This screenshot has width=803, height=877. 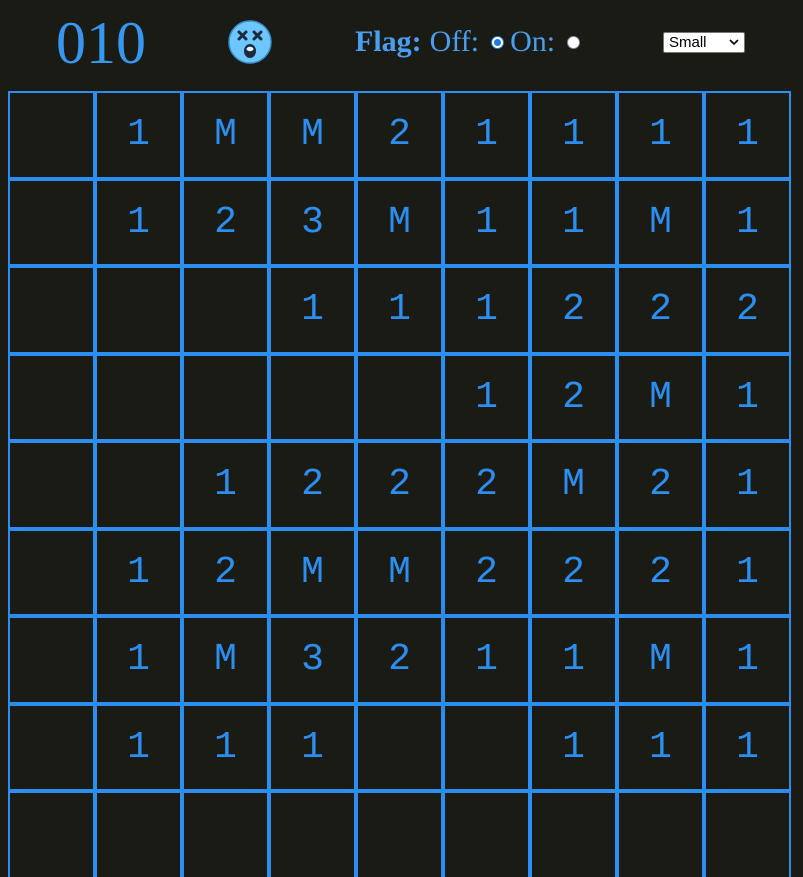 What do you see at coordinates (101, 43) in the screenshot?
I see `mine-counter: 010` at bounding box center [101, 43].